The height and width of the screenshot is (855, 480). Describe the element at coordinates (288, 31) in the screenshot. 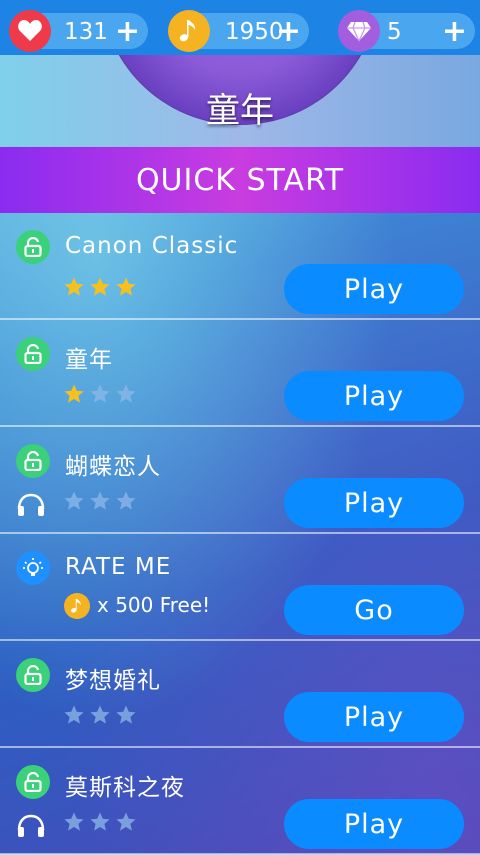

I see `add-notes-button: +` at that location.